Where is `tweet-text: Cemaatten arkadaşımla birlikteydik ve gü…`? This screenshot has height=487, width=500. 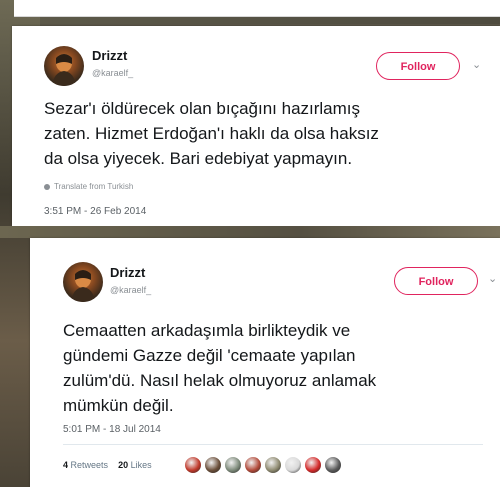 tweet-text: Cemaatten arkadaşımla birlikteydik ve gü… is located at coordinates (220, 368).